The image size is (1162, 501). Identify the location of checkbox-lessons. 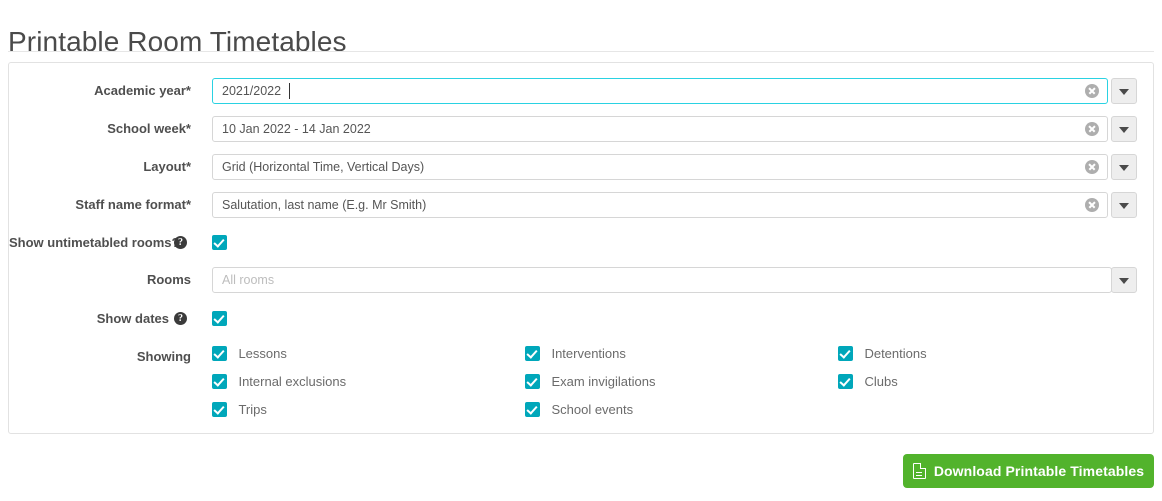
(219, 354).